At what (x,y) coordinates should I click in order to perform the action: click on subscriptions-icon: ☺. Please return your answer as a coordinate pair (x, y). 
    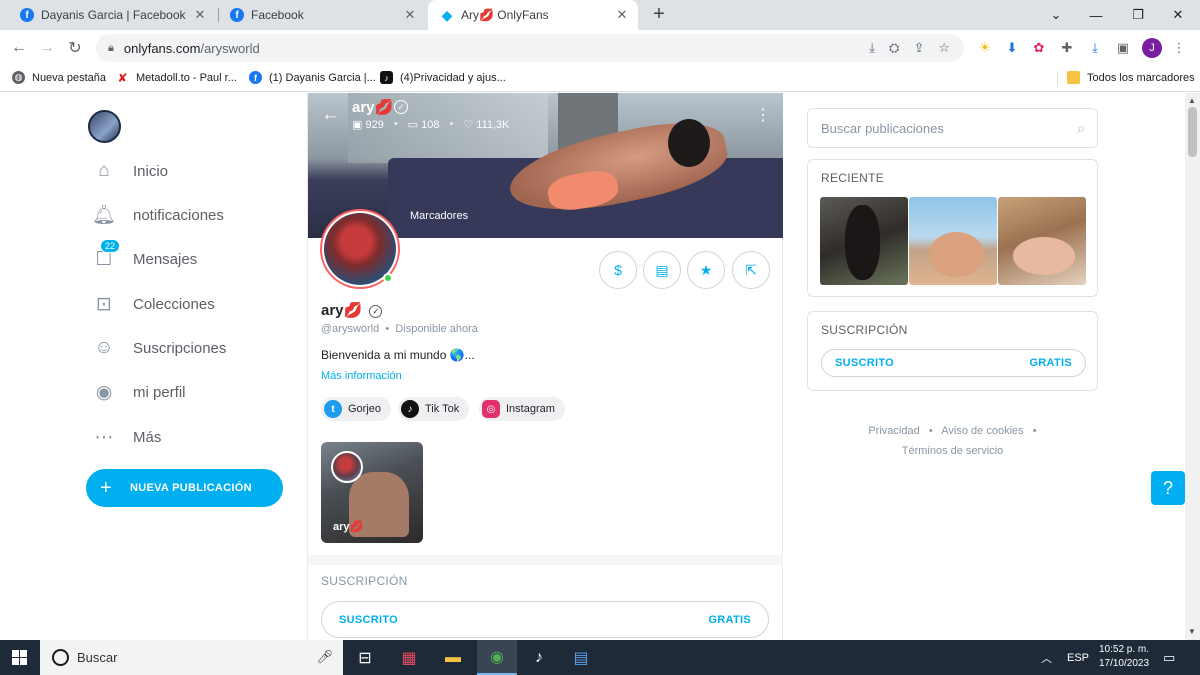
    Looking at the image, I should click on (104, 347).